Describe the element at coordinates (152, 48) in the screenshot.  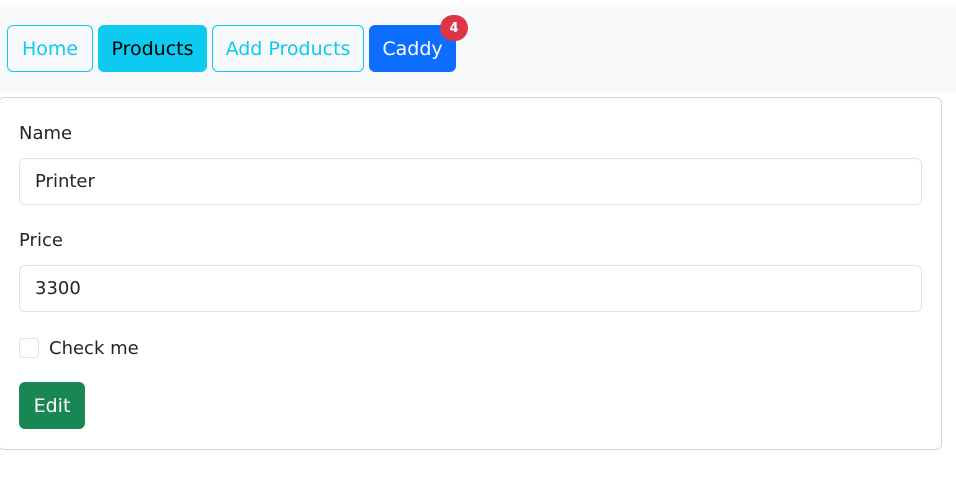
I see `nav-products-button: Products` at that location.